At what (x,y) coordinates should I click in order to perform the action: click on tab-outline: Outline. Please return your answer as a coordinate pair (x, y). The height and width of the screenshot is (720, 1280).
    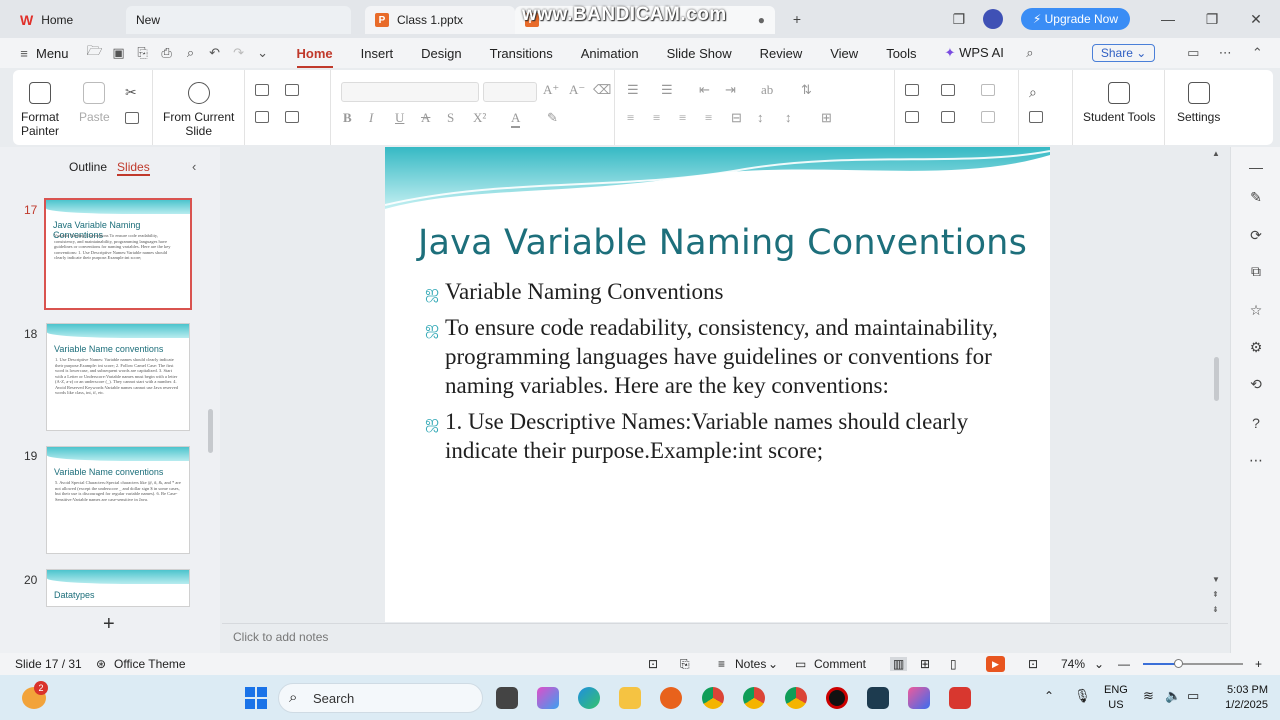
    Looking at the image, I should click on (88, 168).